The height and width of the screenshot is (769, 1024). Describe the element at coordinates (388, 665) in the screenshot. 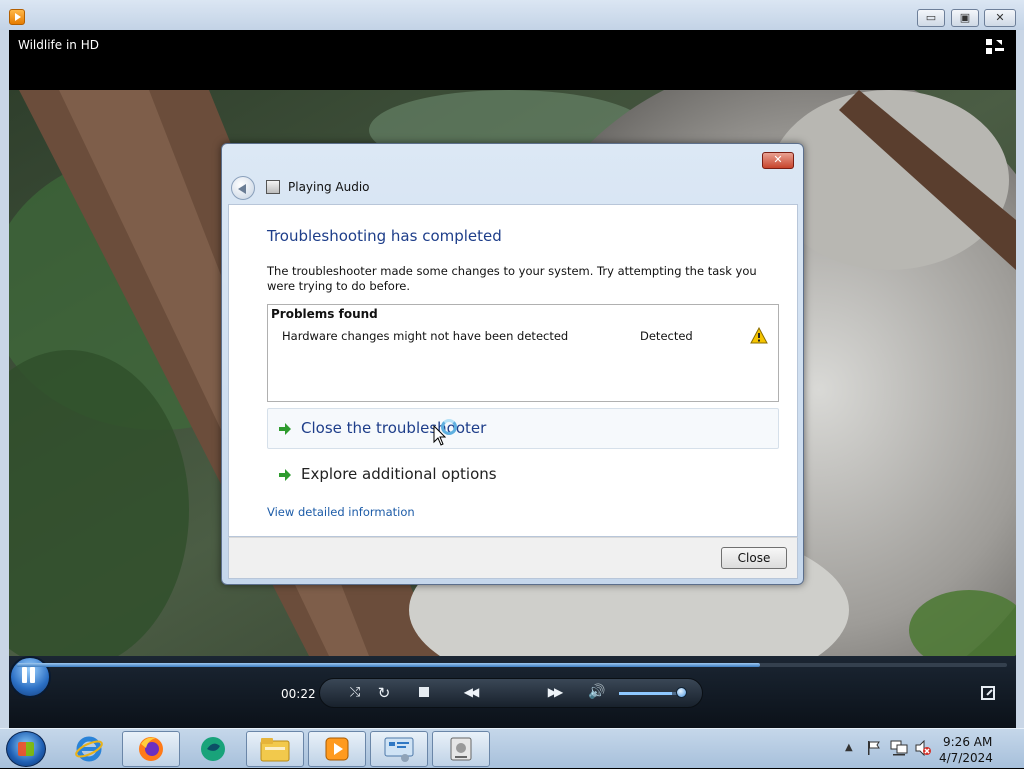

I see `seek-progress` at that location.